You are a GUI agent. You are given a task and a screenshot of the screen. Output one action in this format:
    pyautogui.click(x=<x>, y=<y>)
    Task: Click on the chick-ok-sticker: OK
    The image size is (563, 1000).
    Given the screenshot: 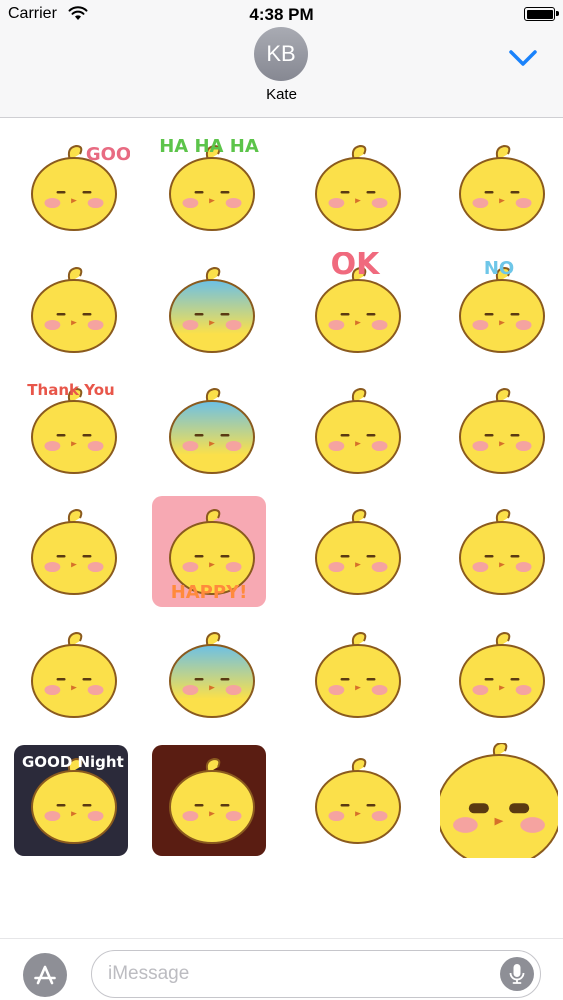 What is the action you would take?
    pyautogui.click(x=355, y=309)
    